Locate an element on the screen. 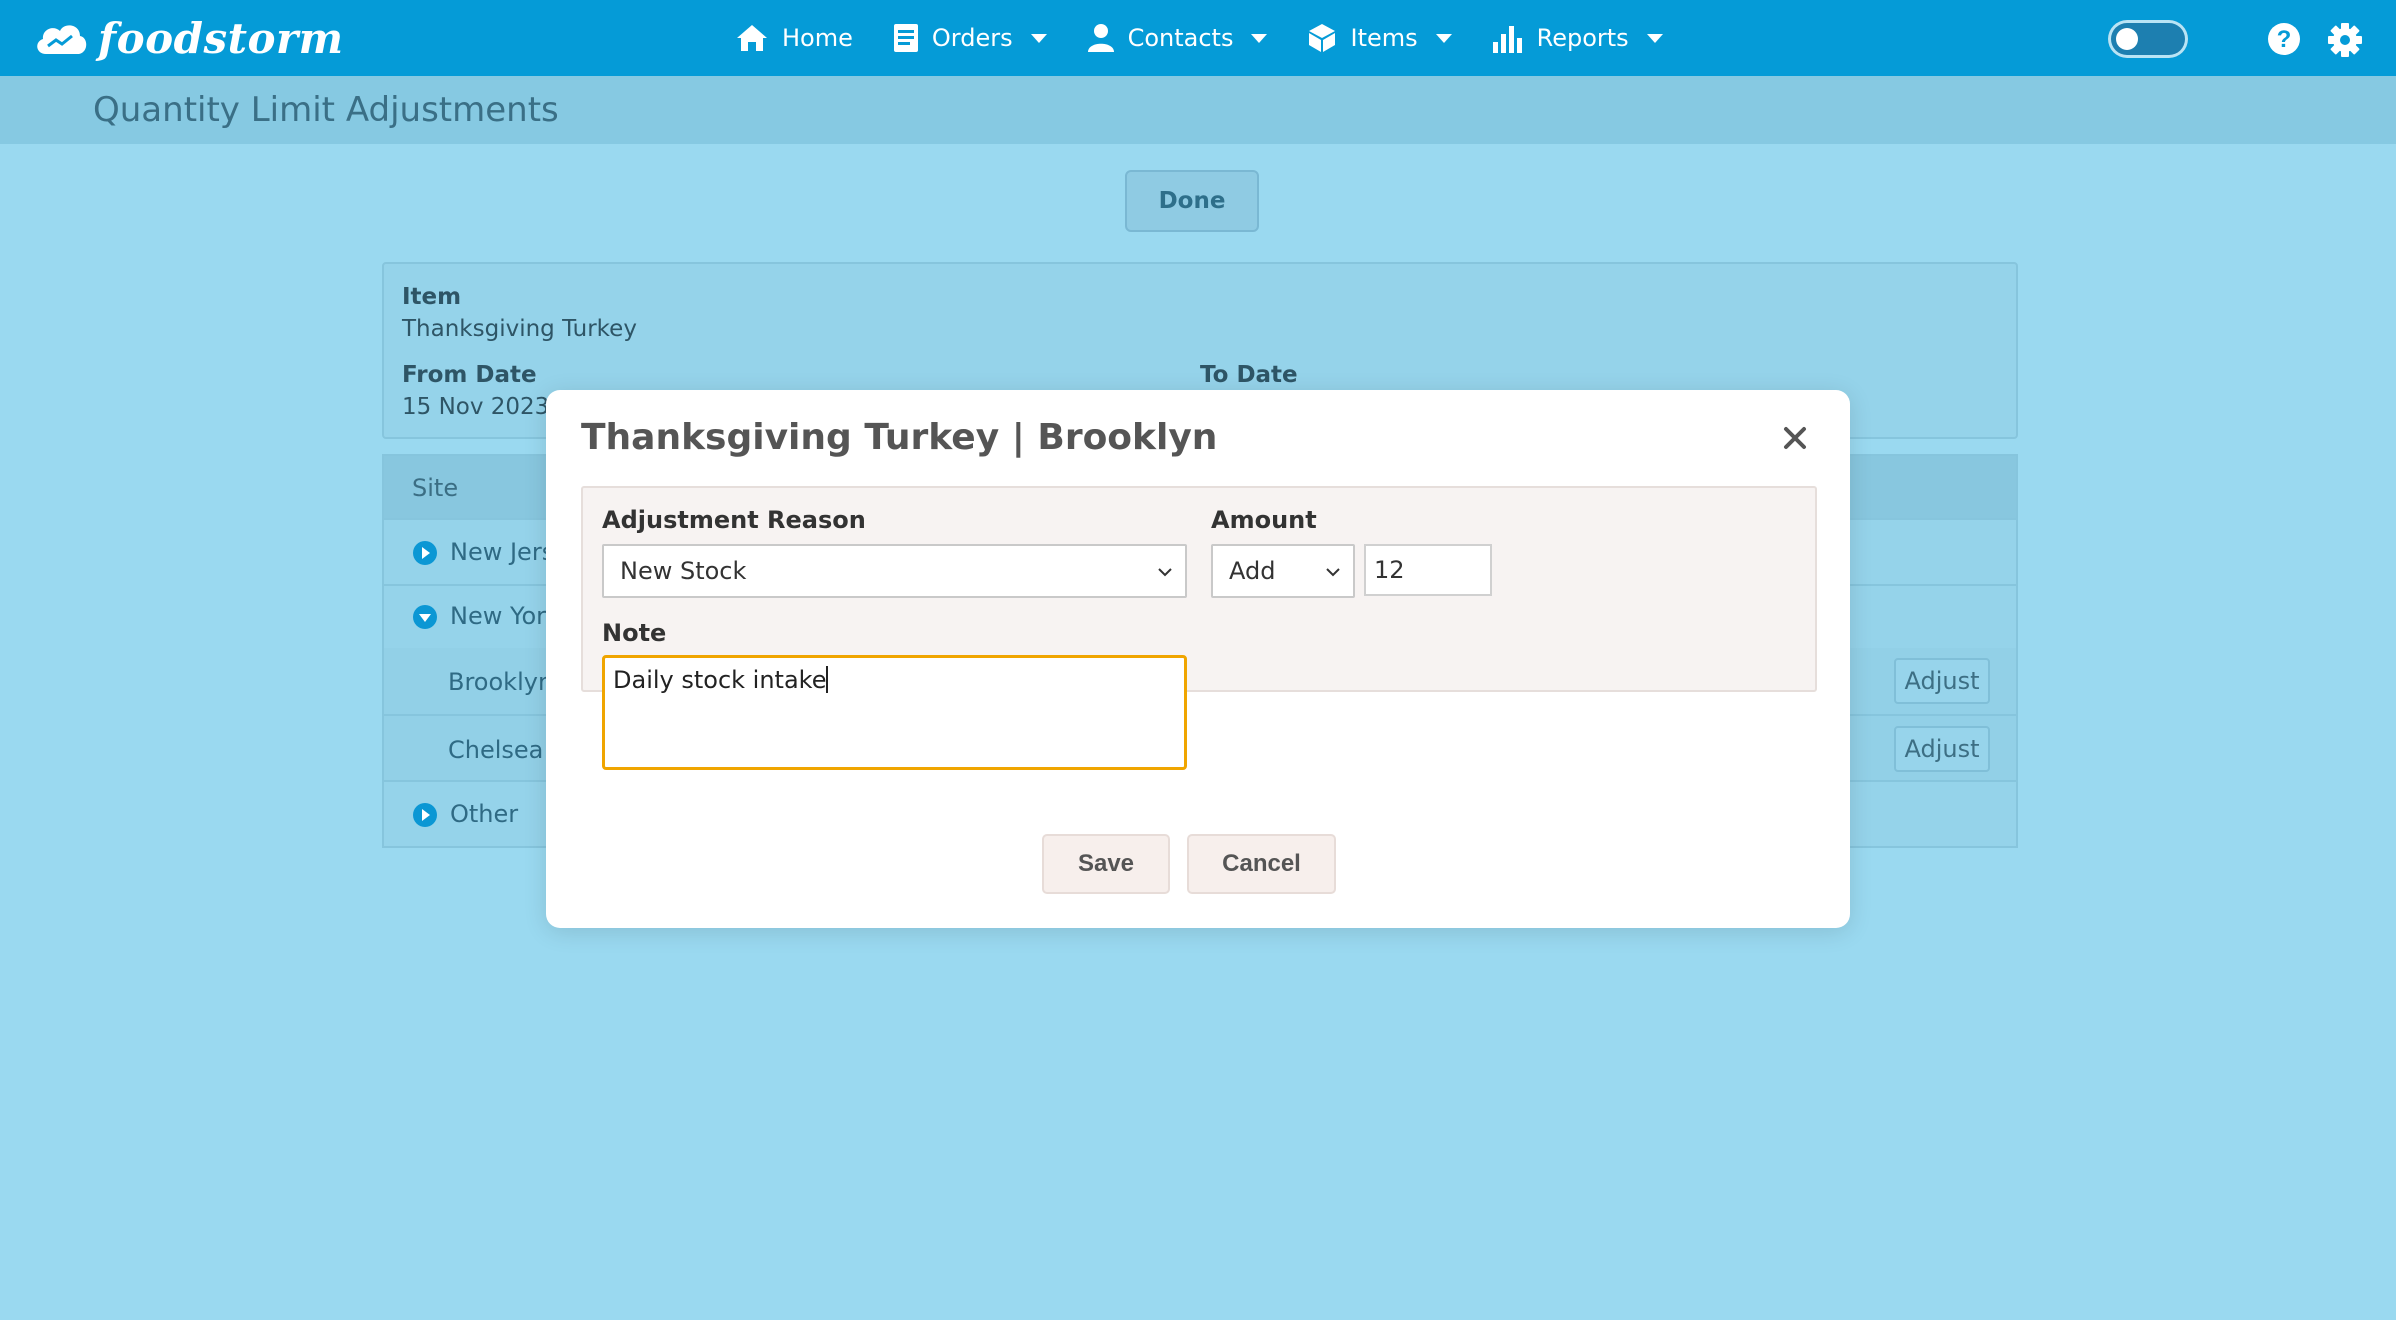 The image size is (2396, 1320). nav-home: Home is located at coordinates (794, 38).